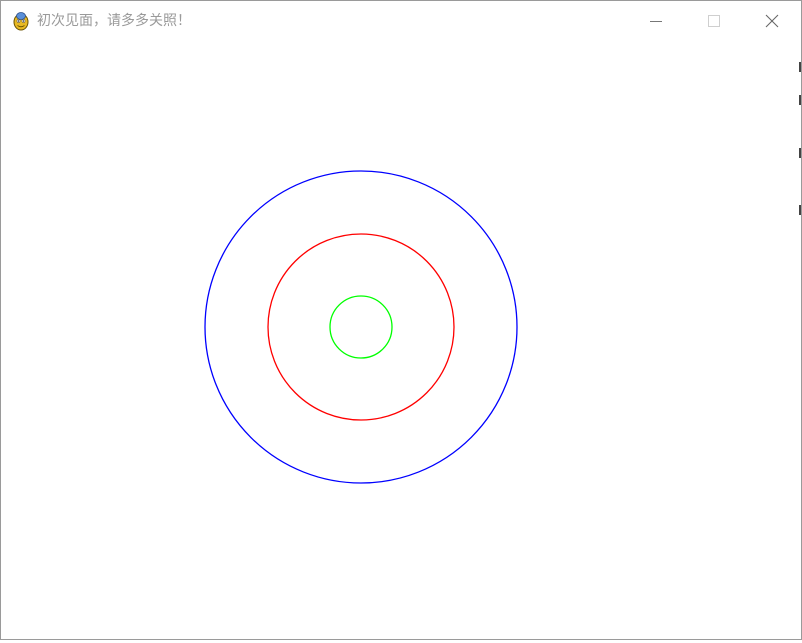 This screenshot has width=802, height=643. I want to click on maximize-button, so click(714, 21).